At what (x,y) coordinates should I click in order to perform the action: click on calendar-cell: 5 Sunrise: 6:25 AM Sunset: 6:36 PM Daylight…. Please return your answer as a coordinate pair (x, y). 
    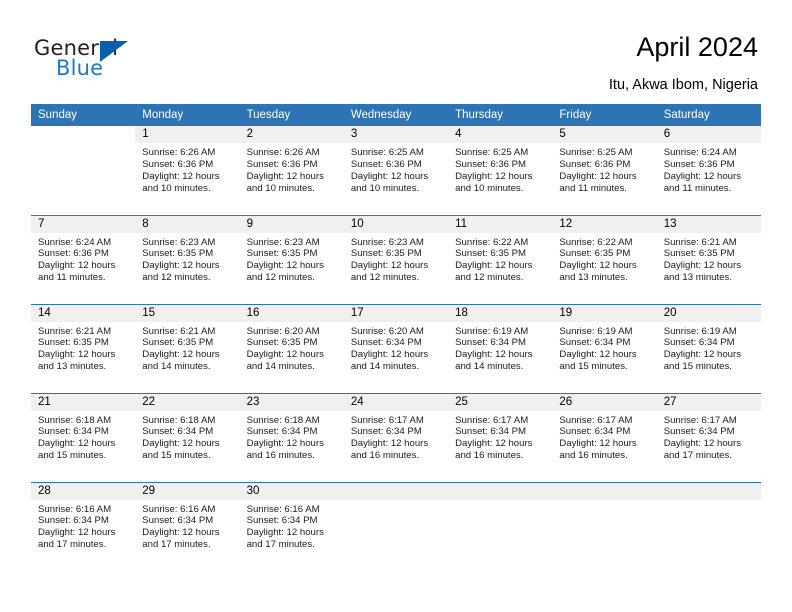
    Looking at the image, I should click on (604, 170).